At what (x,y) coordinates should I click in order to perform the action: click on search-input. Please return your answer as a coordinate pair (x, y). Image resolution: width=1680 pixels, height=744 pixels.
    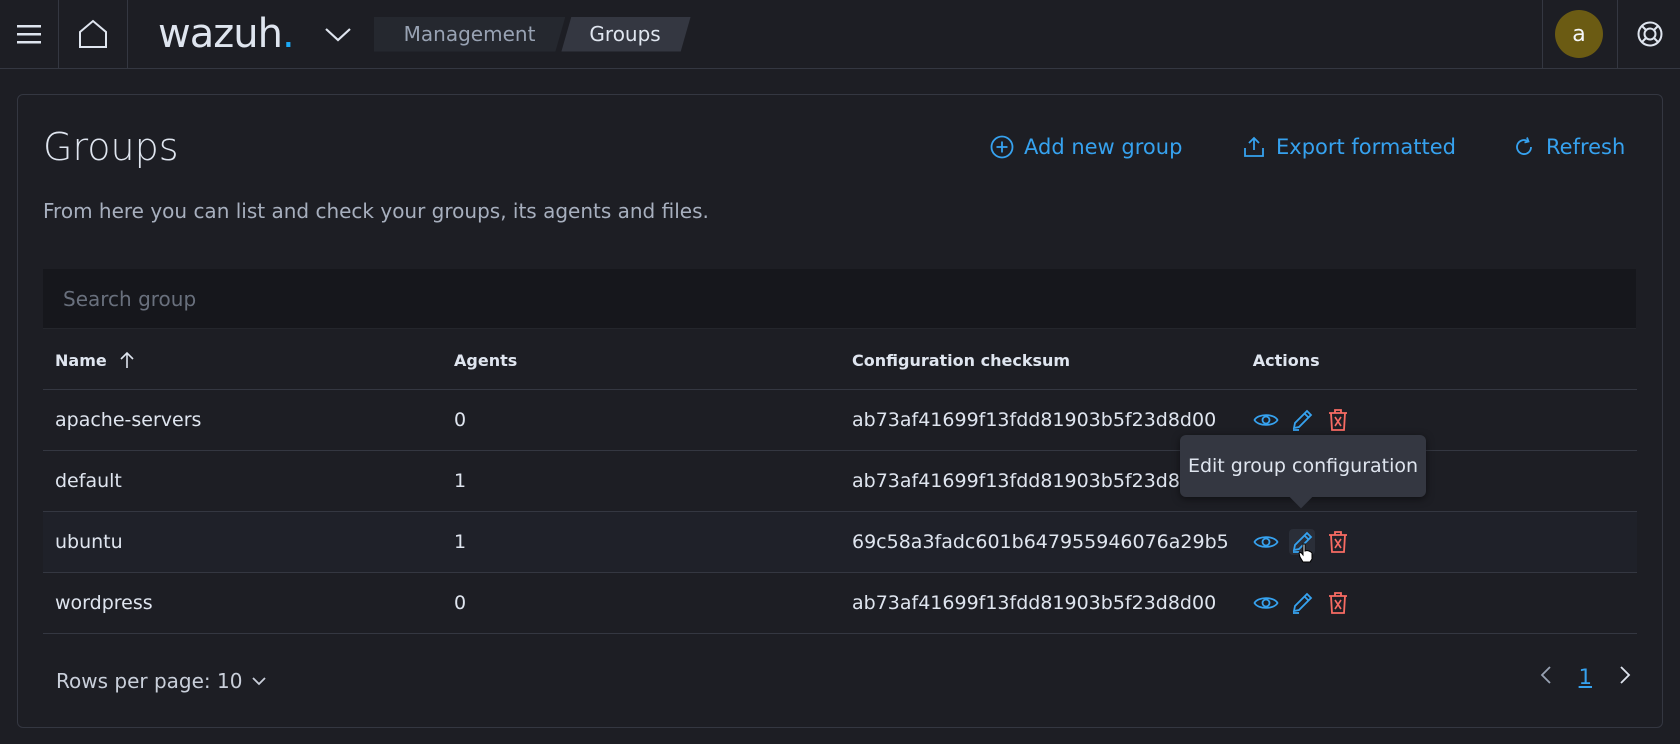
    Looking at the image, I should click on (839, 299).